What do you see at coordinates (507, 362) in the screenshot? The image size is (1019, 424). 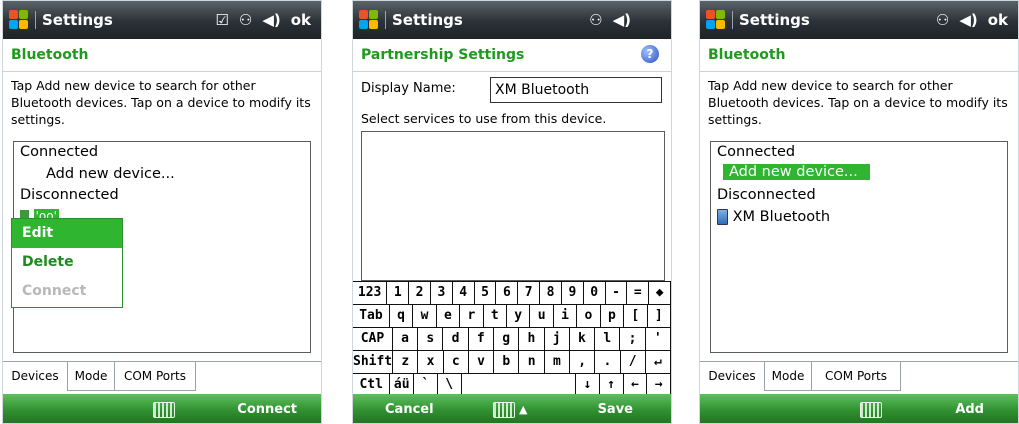 I see `key: b` at bounding box center [507, 362].